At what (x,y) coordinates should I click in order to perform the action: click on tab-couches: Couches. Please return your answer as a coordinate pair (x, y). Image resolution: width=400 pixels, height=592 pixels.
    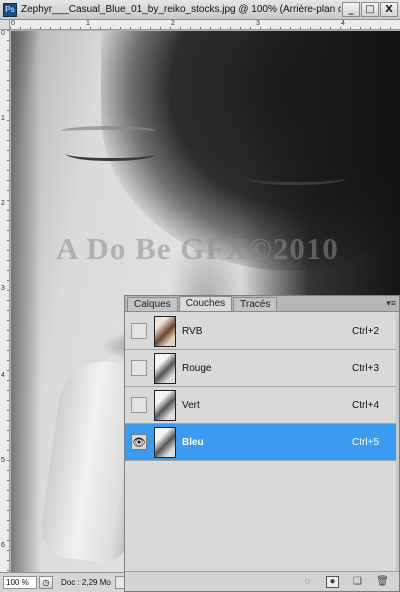
    Looking at the image, I should click on (205, 303).